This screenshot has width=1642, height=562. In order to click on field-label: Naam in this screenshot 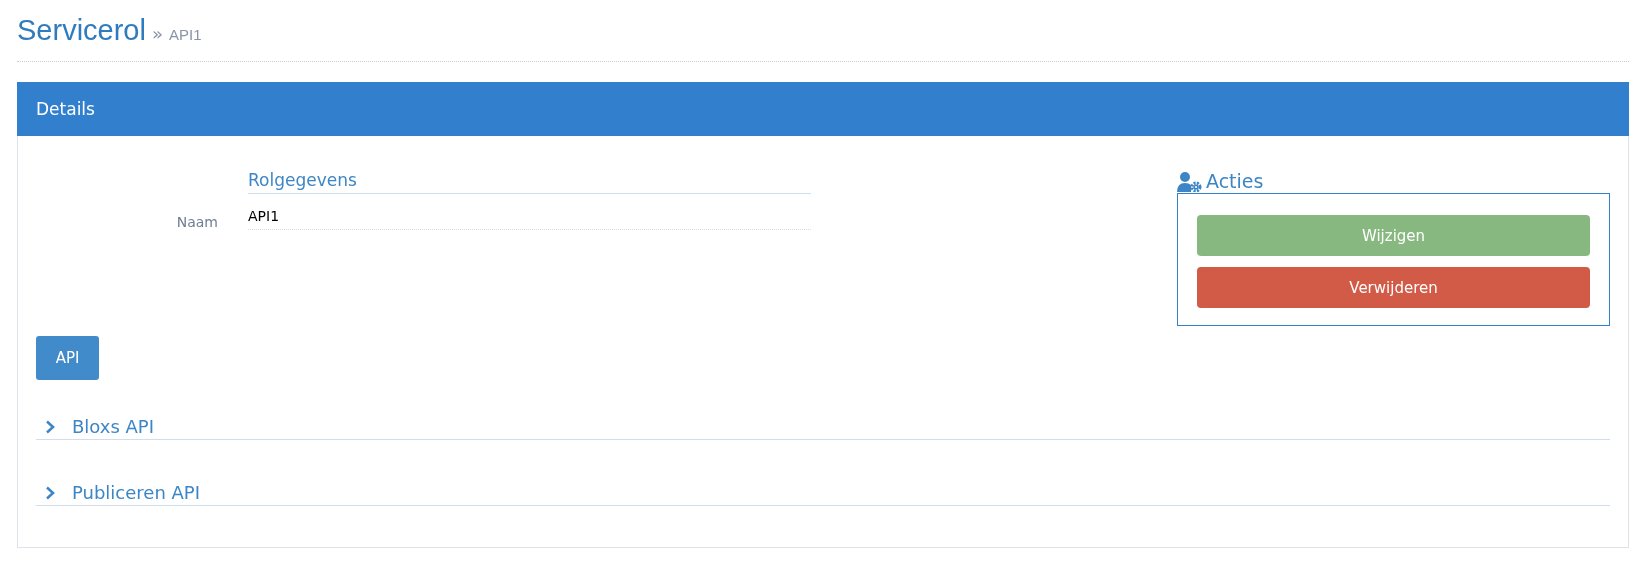, I will do `click(197, 222)`.